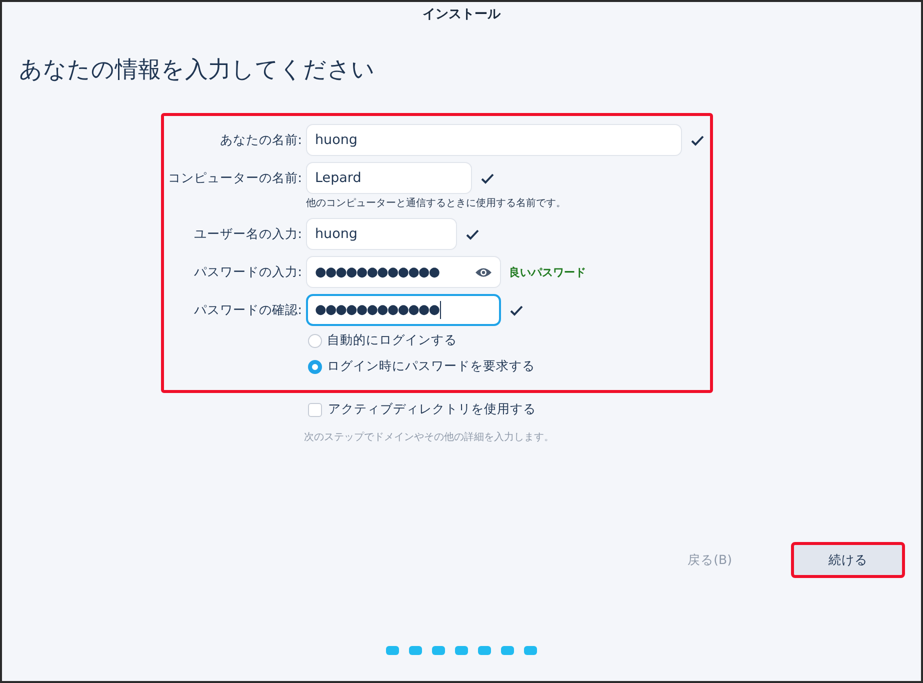 Image resolution: width=923 pixels, height=683 pixels. What do you see at coordinates (197, 70) in the screenshot?
I see `page-heading: あなたの情報を入力してください` at bounding box center [197, 70].